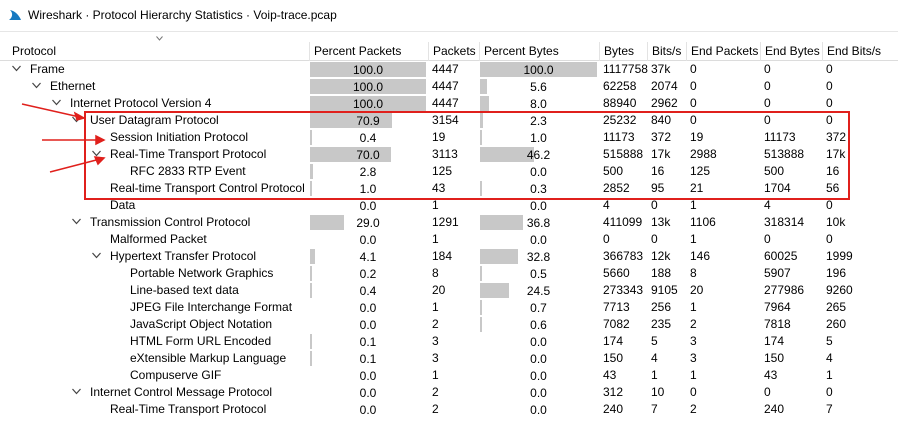  I want to click on packets-value: 4447, so click(445, 86).